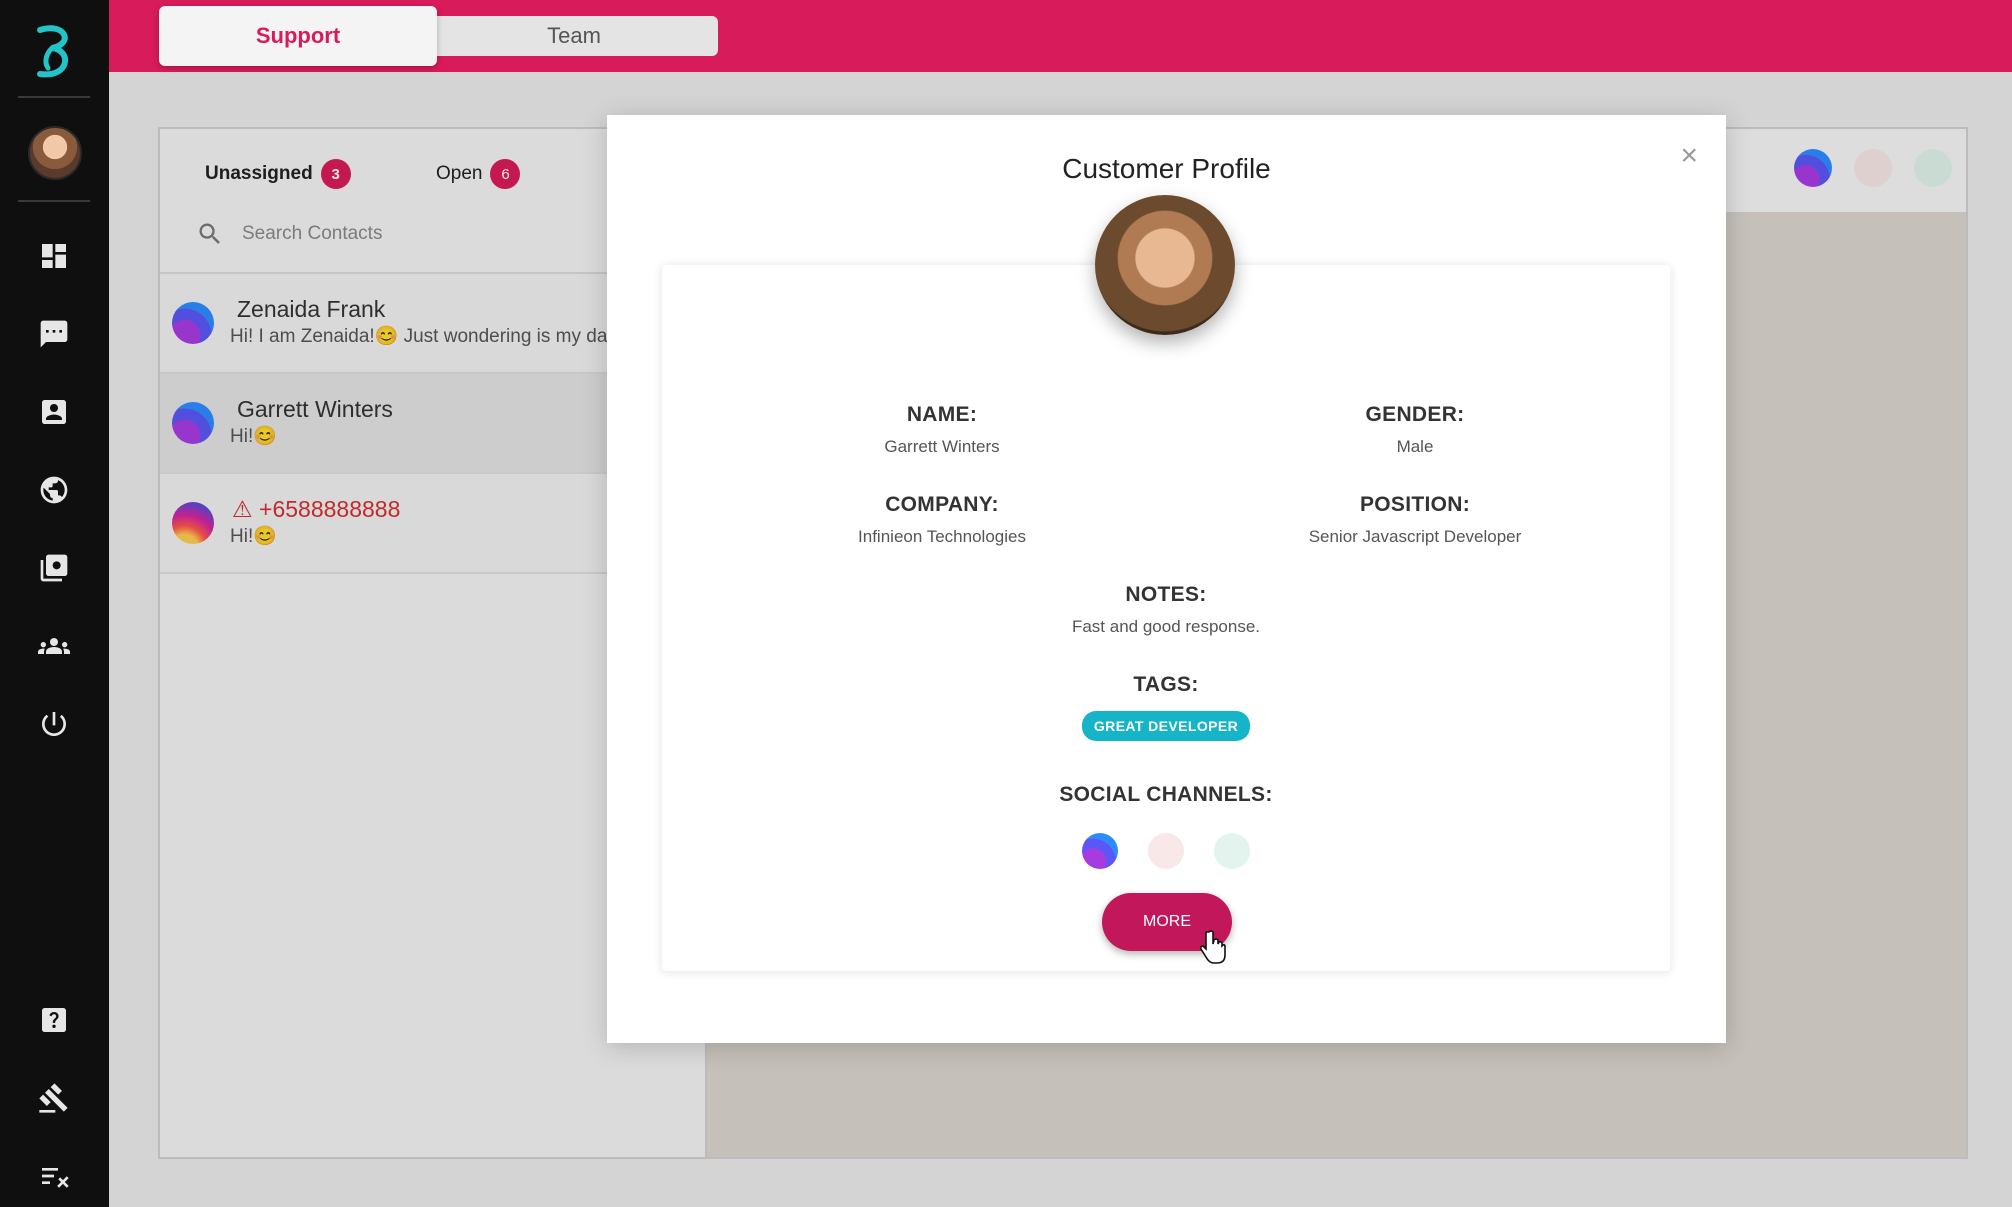 The height and width of the screenshot is (1207, 2012). What do you see at coordinates (54, 1020) in the screenshot?
I see `help-icon` at bounding box center [54, 1020].